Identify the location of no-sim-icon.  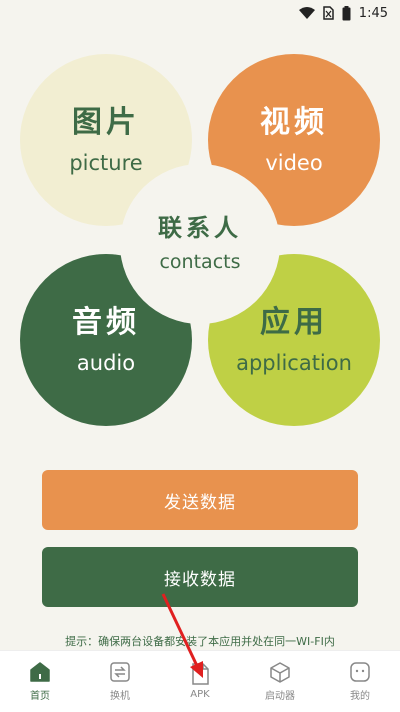
(328, 13).